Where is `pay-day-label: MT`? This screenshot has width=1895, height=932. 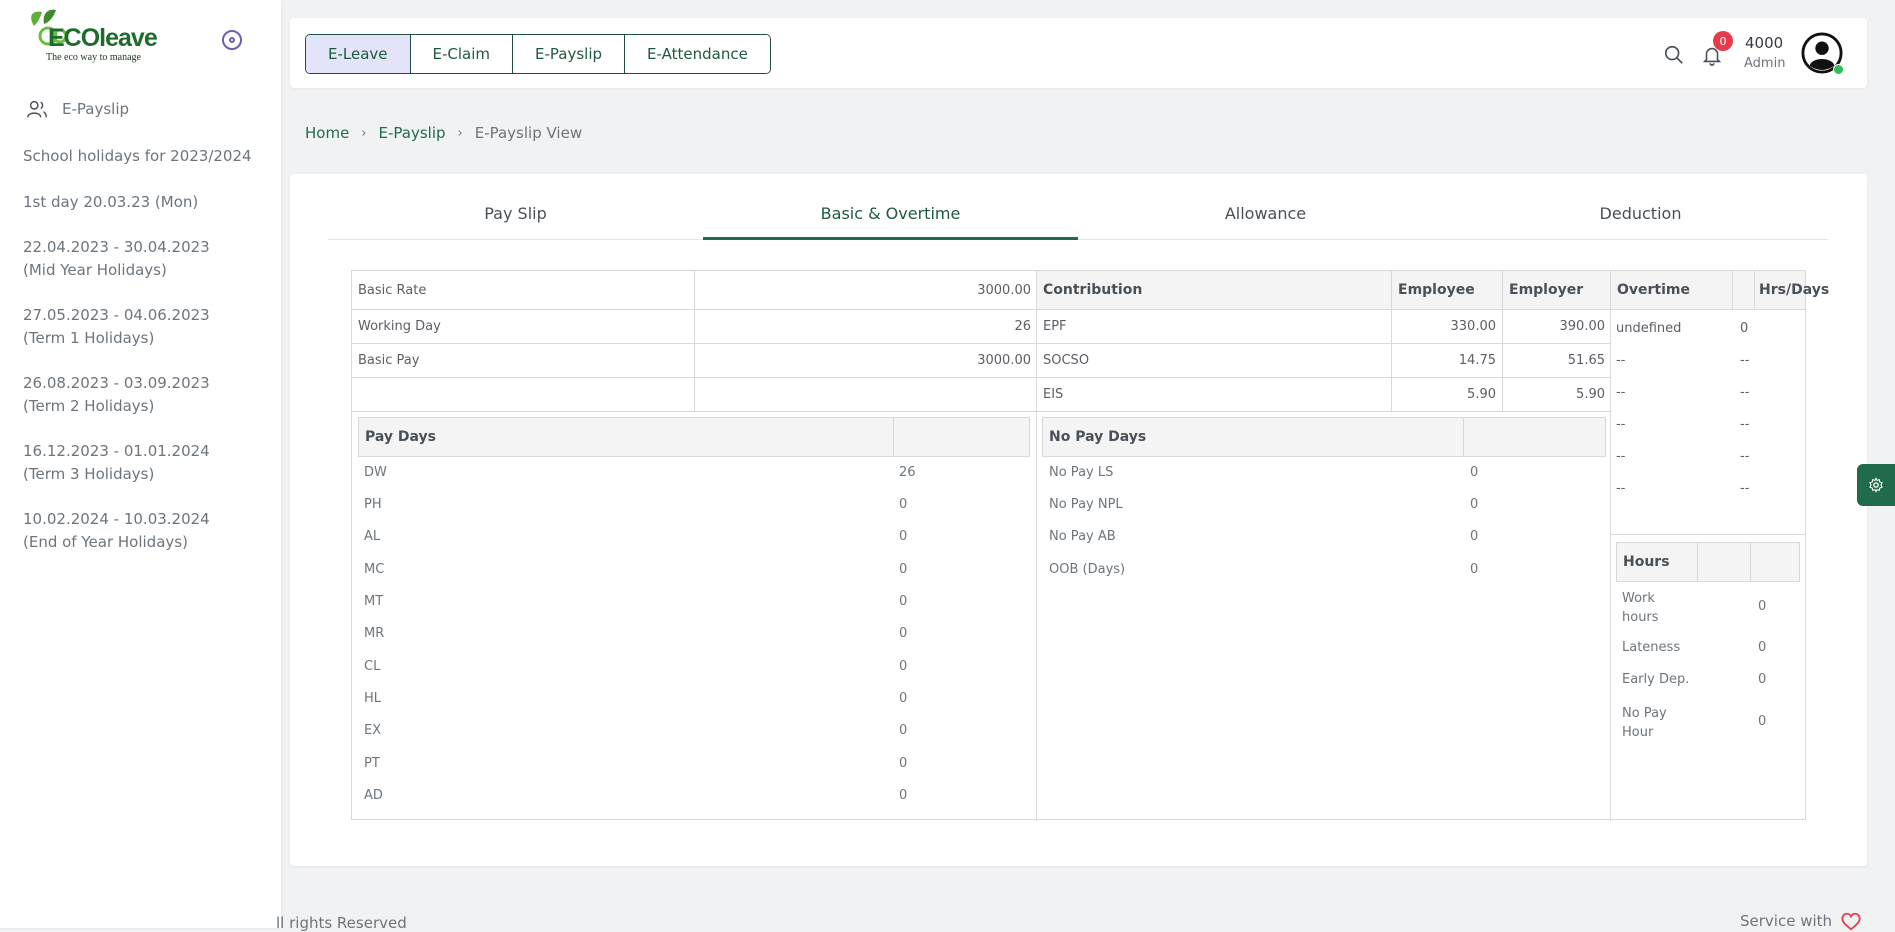
pay-day-label: MT is located at coordinates (374, 601).